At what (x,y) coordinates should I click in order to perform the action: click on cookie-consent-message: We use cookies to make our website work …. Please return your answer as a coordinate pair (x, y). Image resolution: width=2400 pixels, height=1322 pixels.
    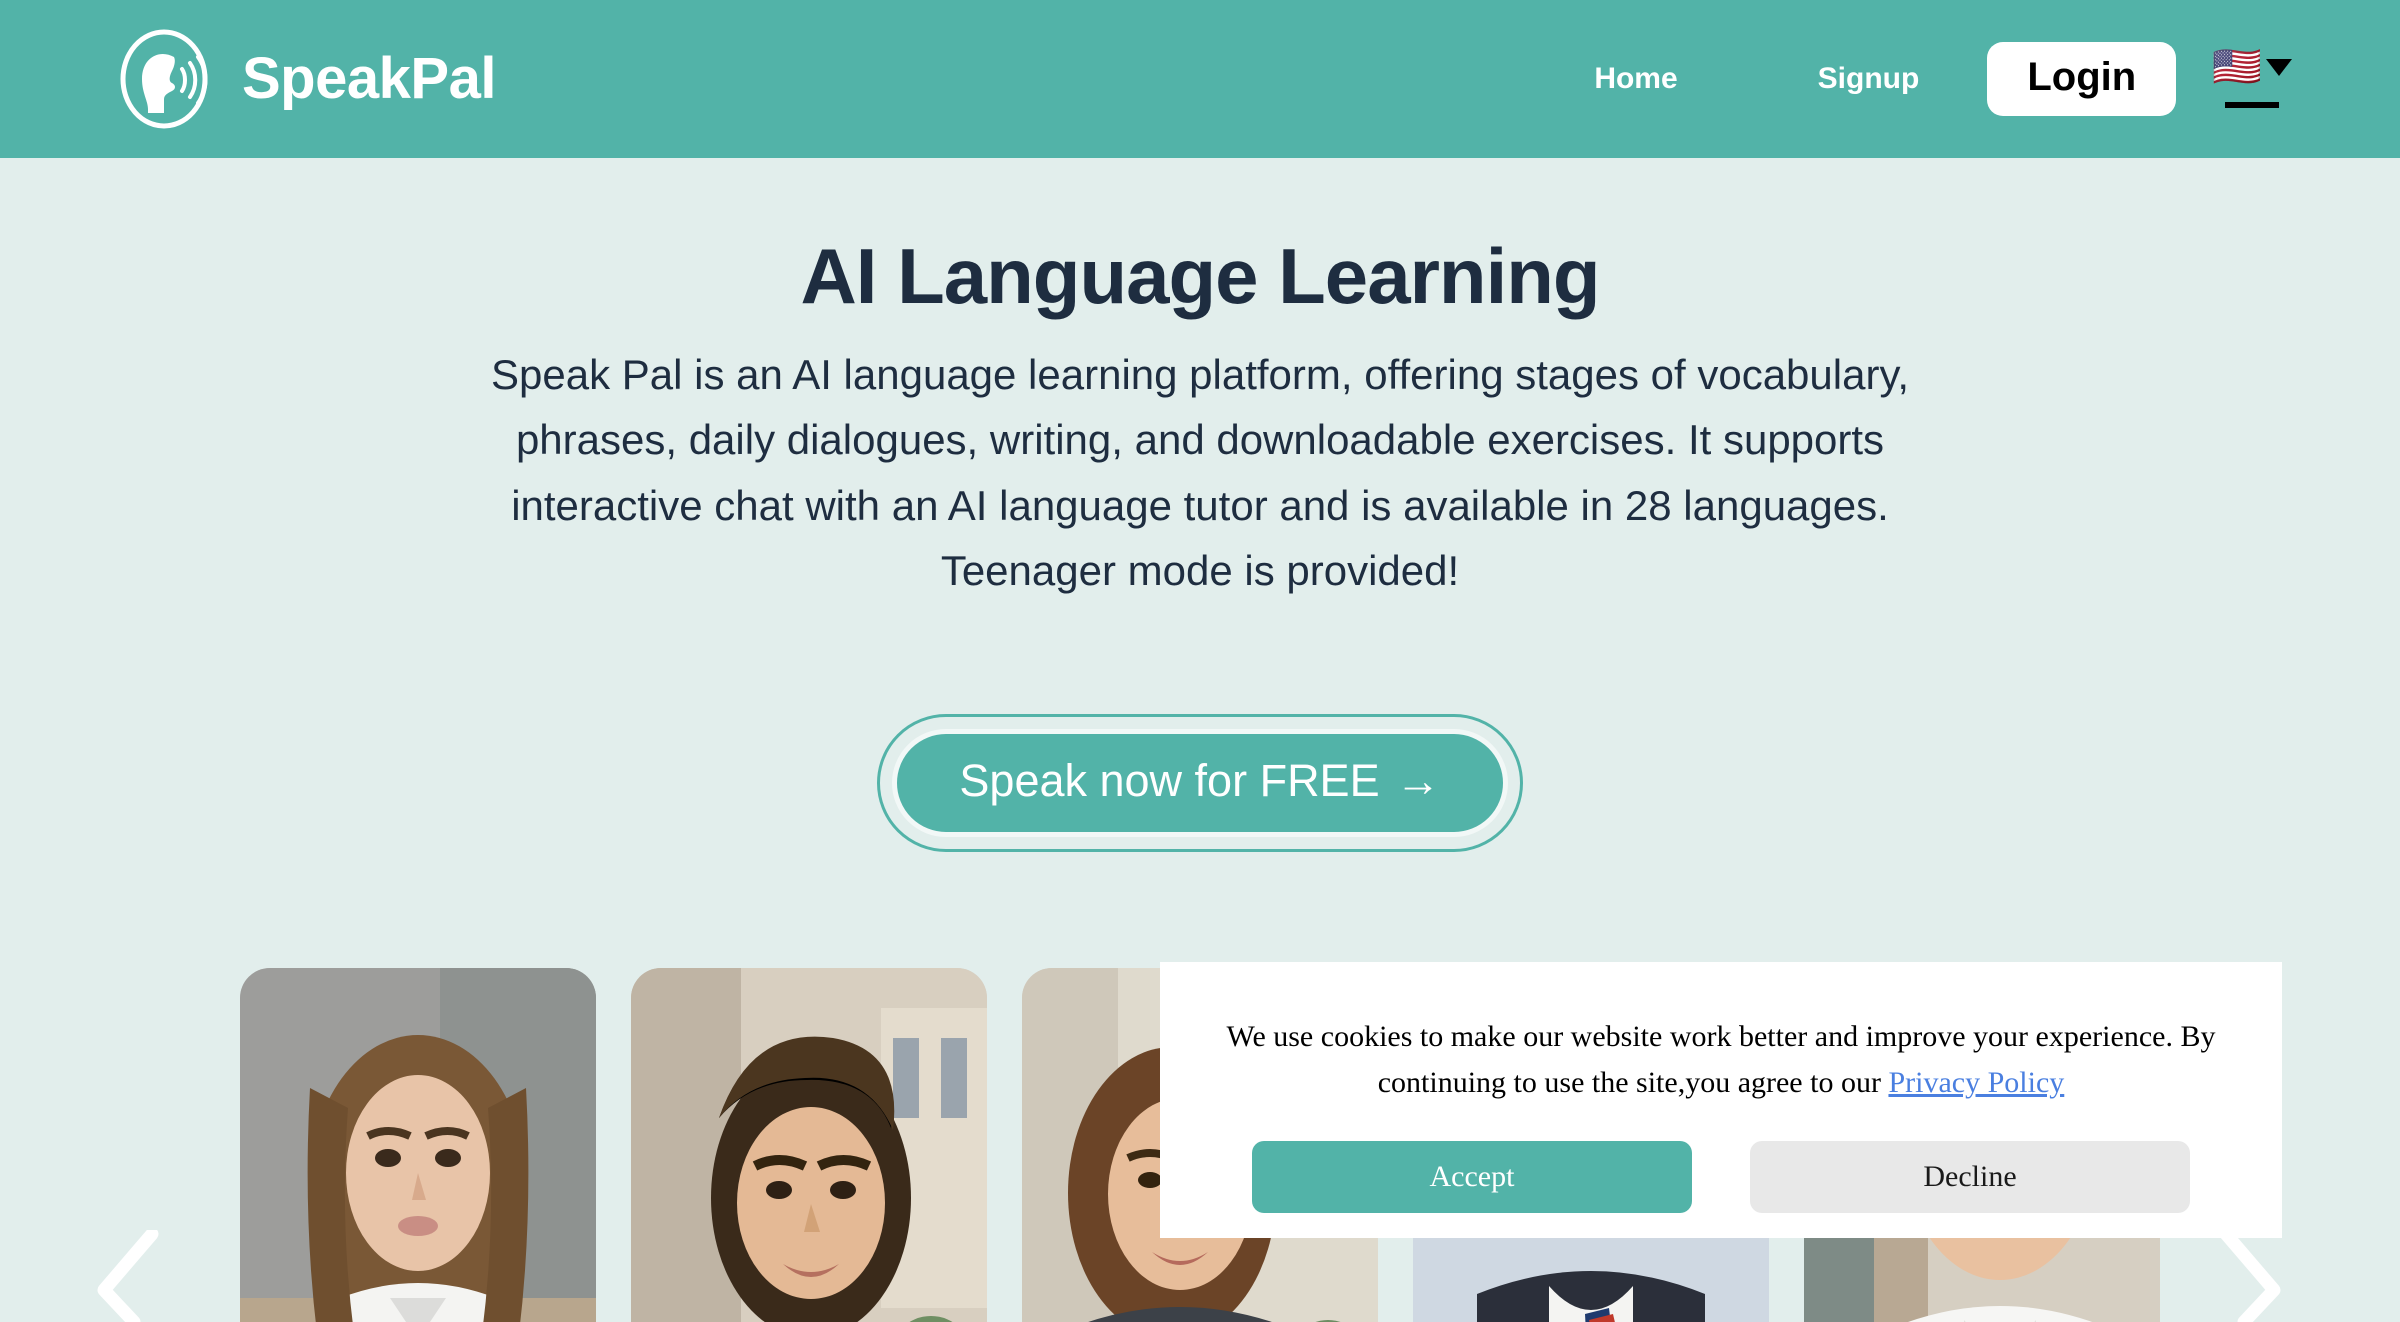
    Looking at the image, I should click on (1721, 1059).